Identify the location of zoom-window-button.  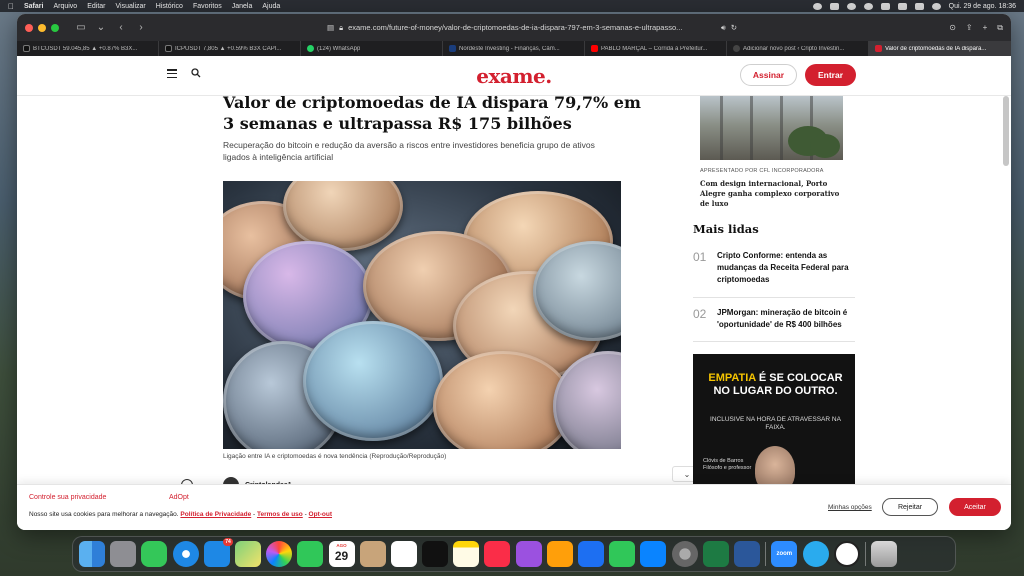
(55, 27).